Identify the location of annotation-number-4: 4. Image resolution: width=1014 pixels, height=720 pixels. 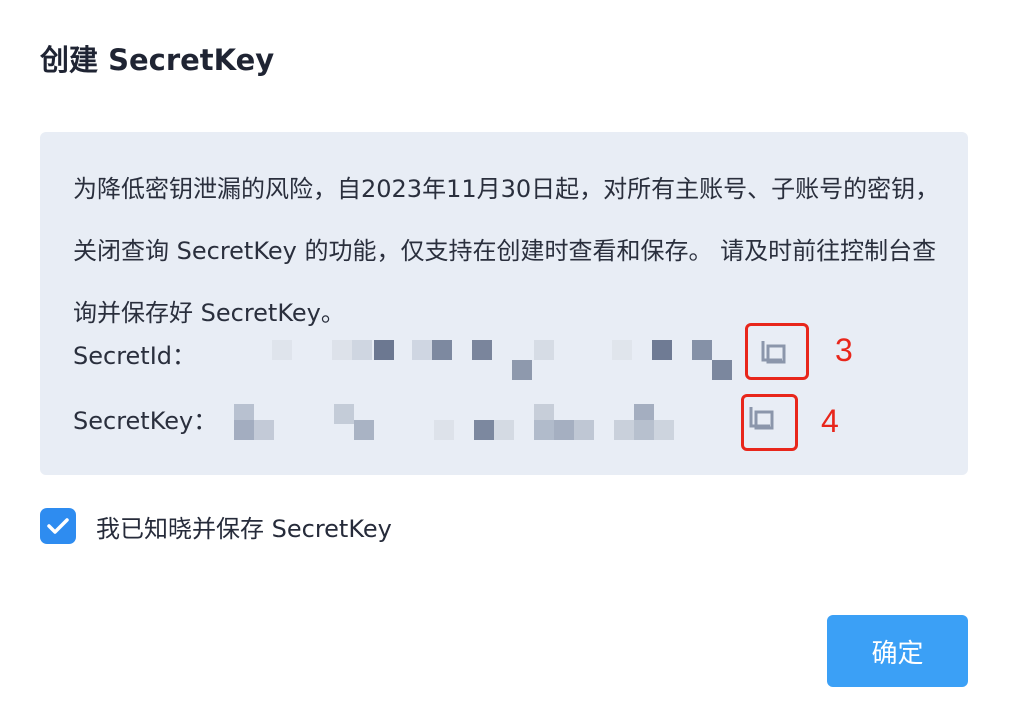
(830, 421).